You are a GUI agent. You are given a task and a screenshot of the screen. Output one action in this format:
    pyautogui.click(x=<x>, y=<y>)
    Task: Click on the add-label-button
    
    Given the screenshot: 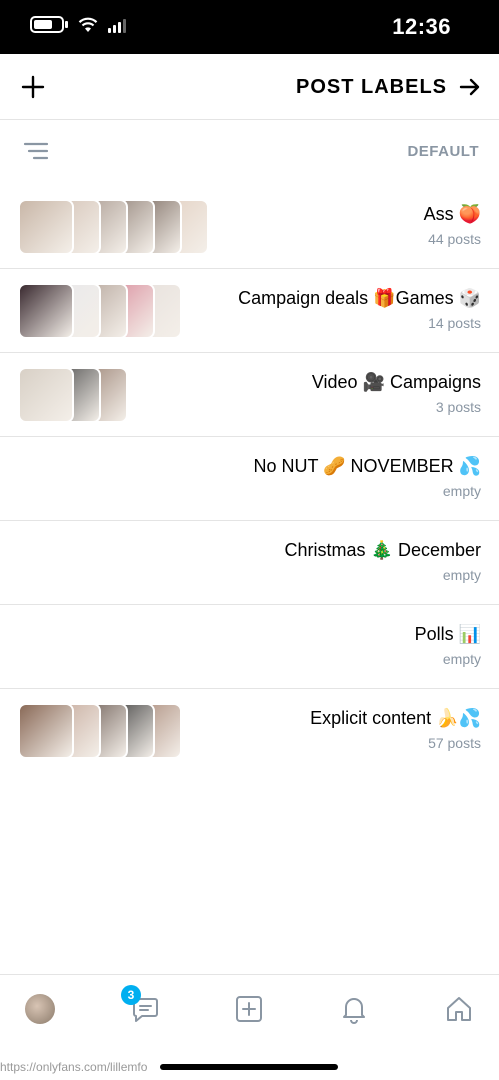 What is the action you would take?
    pyautogui.click(x=33, y=87)
    